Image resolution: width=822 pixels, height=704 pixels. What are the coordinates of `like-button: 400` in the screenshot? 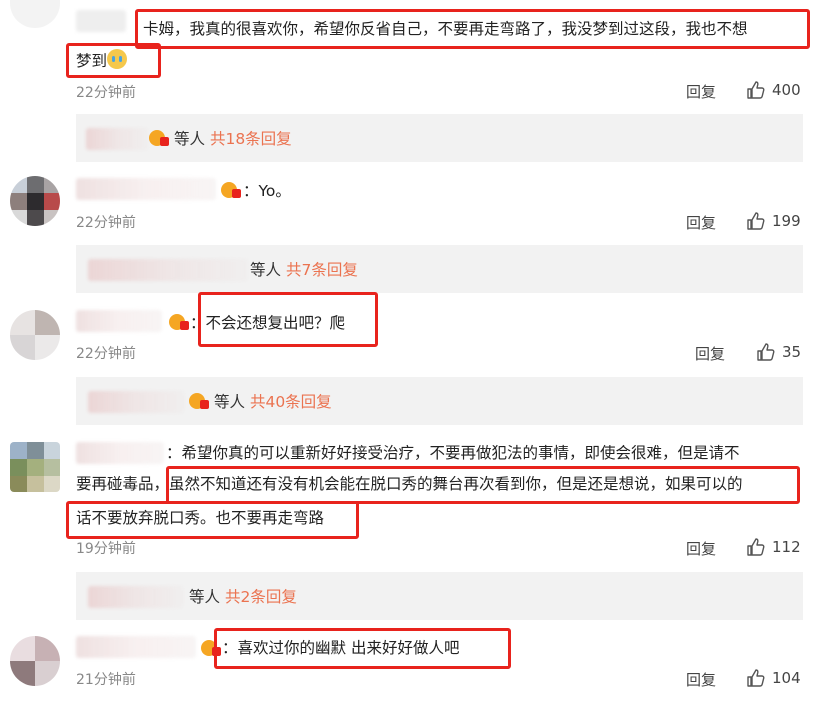 It's located at (773, 90).